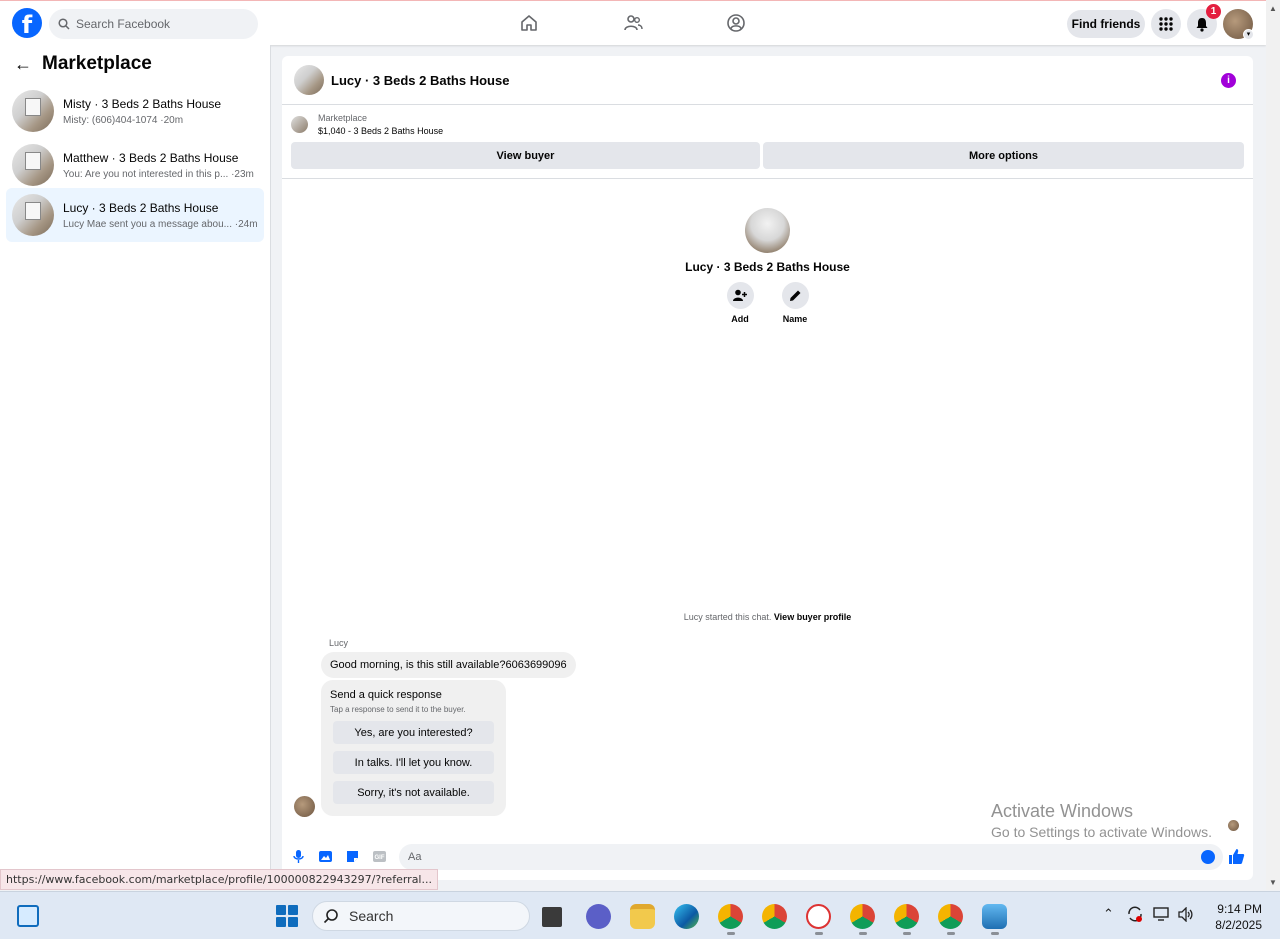 The image size is (1280, 939). Describe the element at coordinates (1135, 914) in the screenshot. I see `sync-icon` at that location.